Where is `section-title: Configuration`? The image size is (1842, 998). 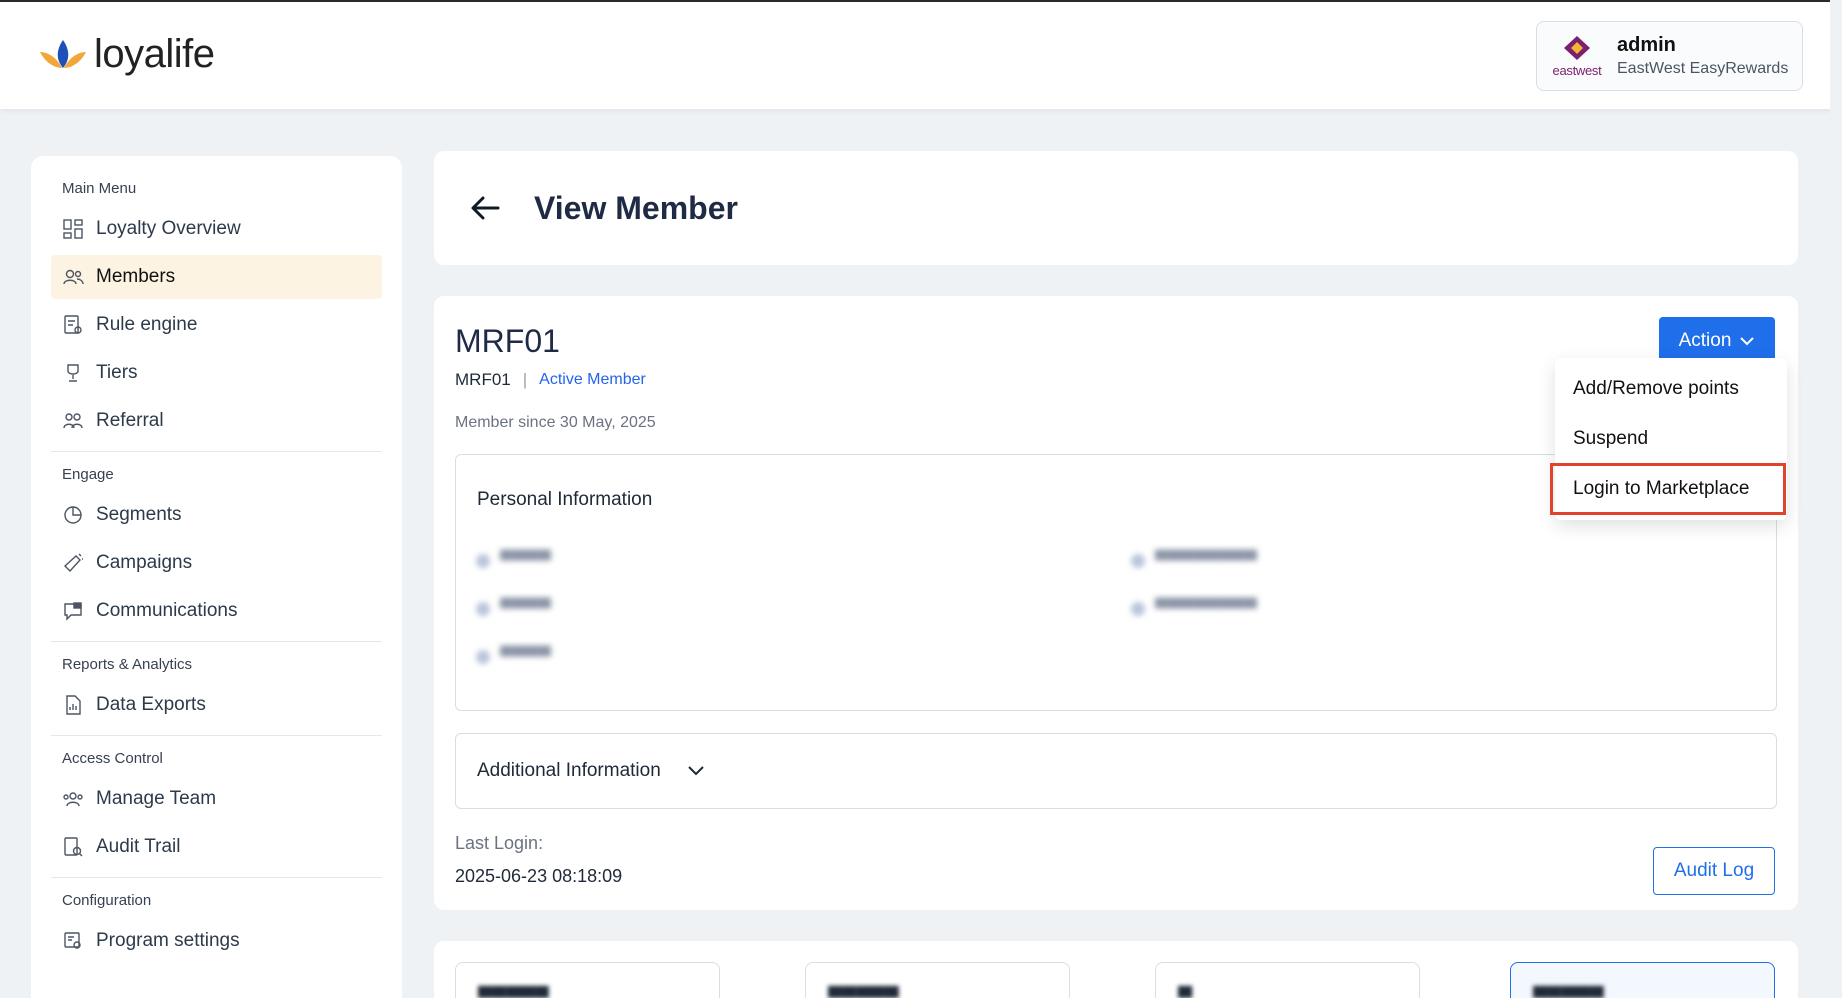
section-title: Configuration is located at coordinates (107, 900).